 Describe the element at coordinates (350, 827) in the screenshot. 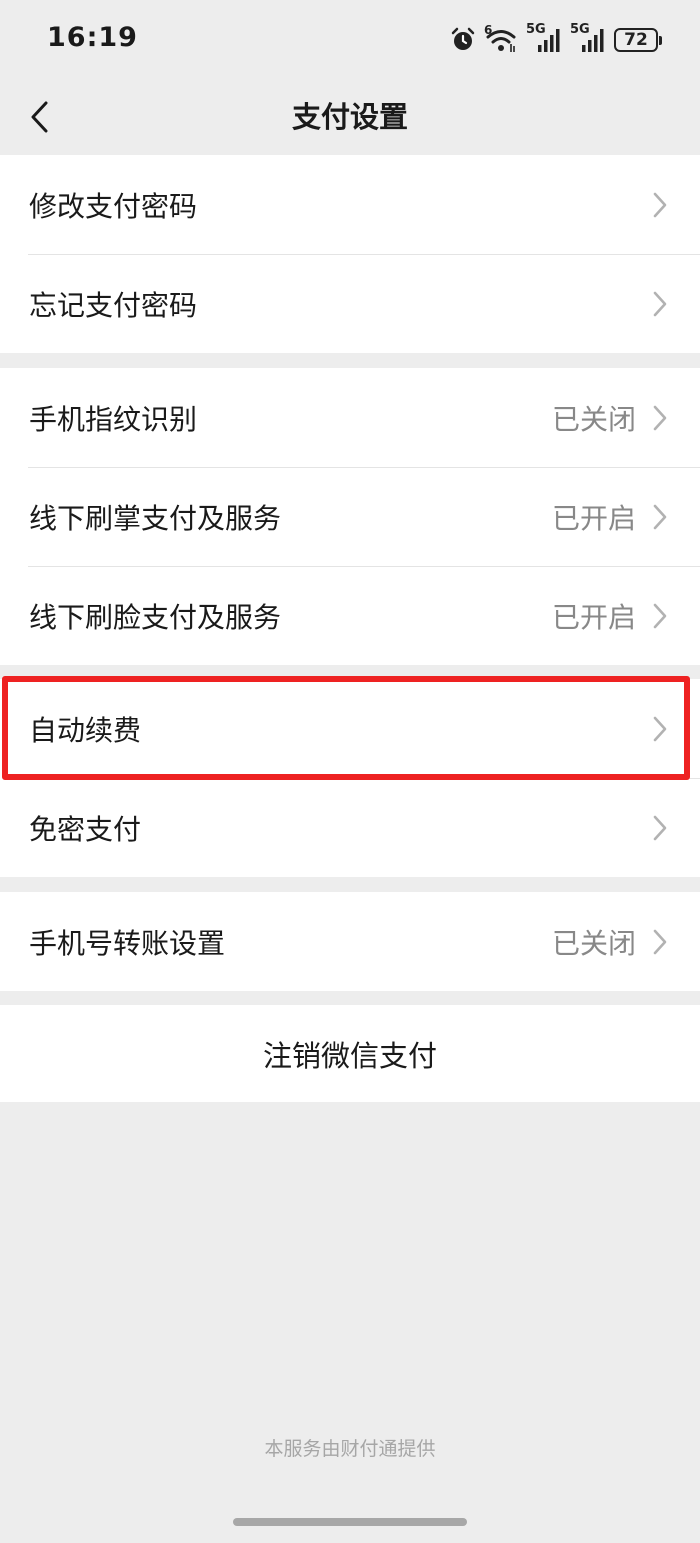

I see `settings-row-password-free-pay: 免密支付` at that location.